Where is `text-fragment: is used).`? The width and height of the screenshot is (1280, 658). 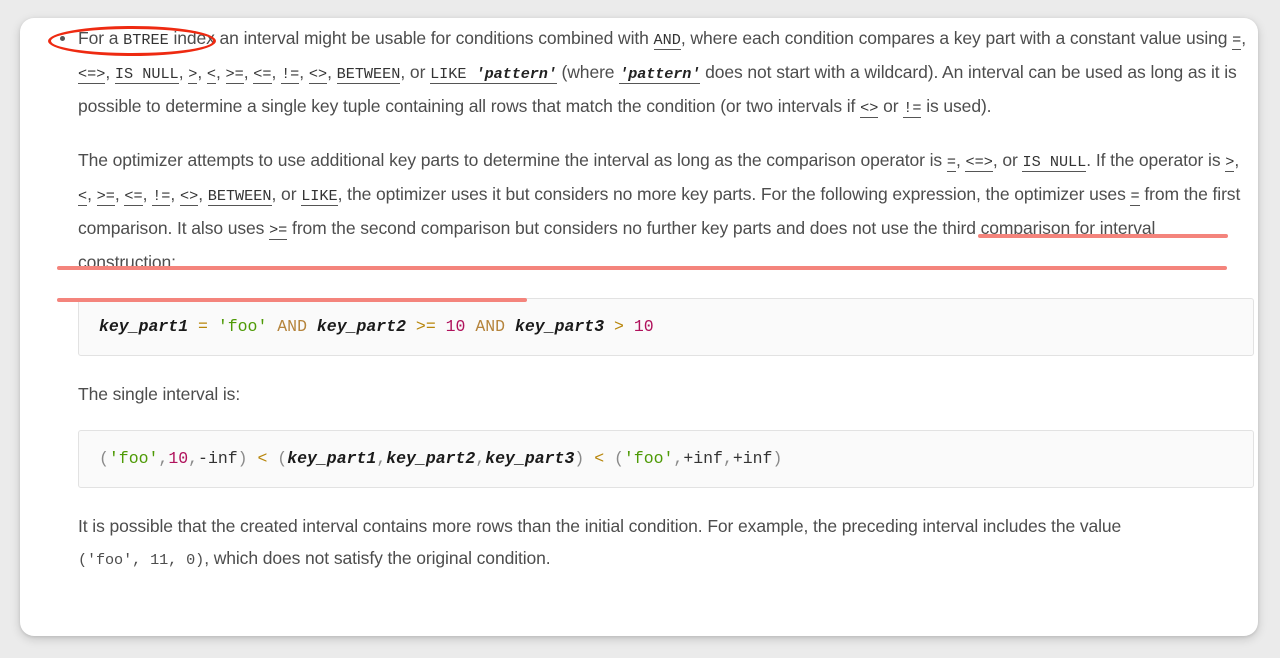
text-fragment: is used). is located at coordinates (956, 106).